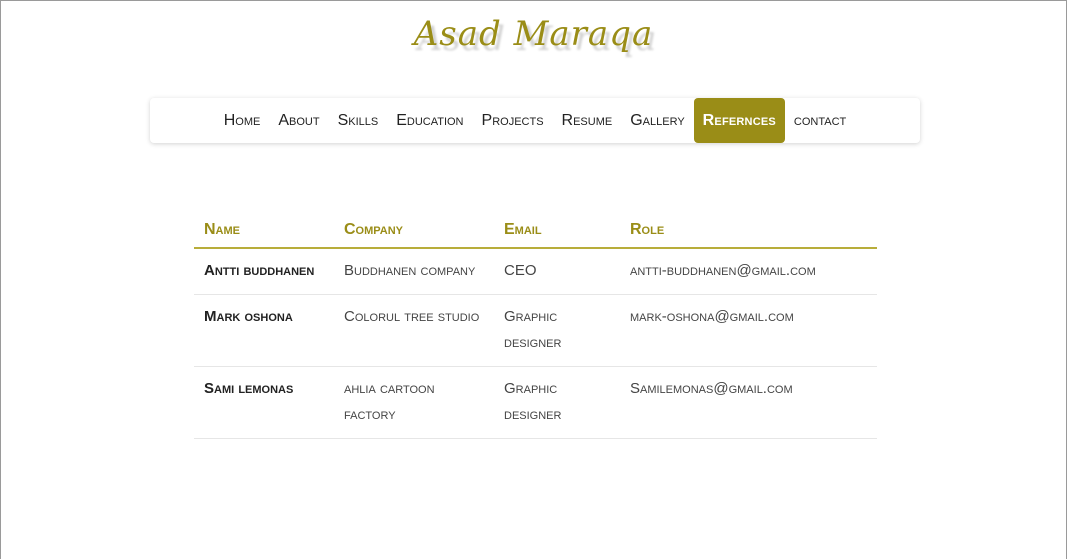  What do you see at coordinates (557, 231) in the screenshot?
I see `column-header-email: Email` at bounding box center [557, 231].